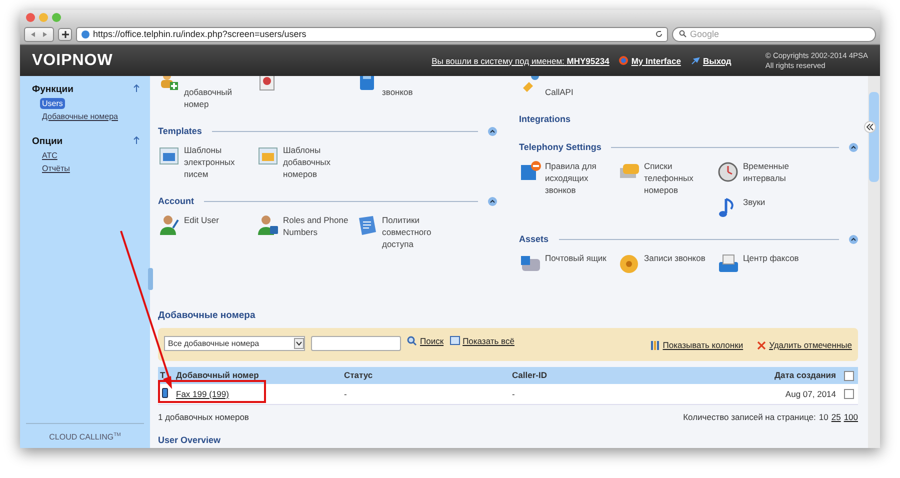 This screenshot has width=900, height=478. Describe the element at coordinates (315, 226) in the screenshot. I see `tile-link: Roles and Phone Numbers` at that location.